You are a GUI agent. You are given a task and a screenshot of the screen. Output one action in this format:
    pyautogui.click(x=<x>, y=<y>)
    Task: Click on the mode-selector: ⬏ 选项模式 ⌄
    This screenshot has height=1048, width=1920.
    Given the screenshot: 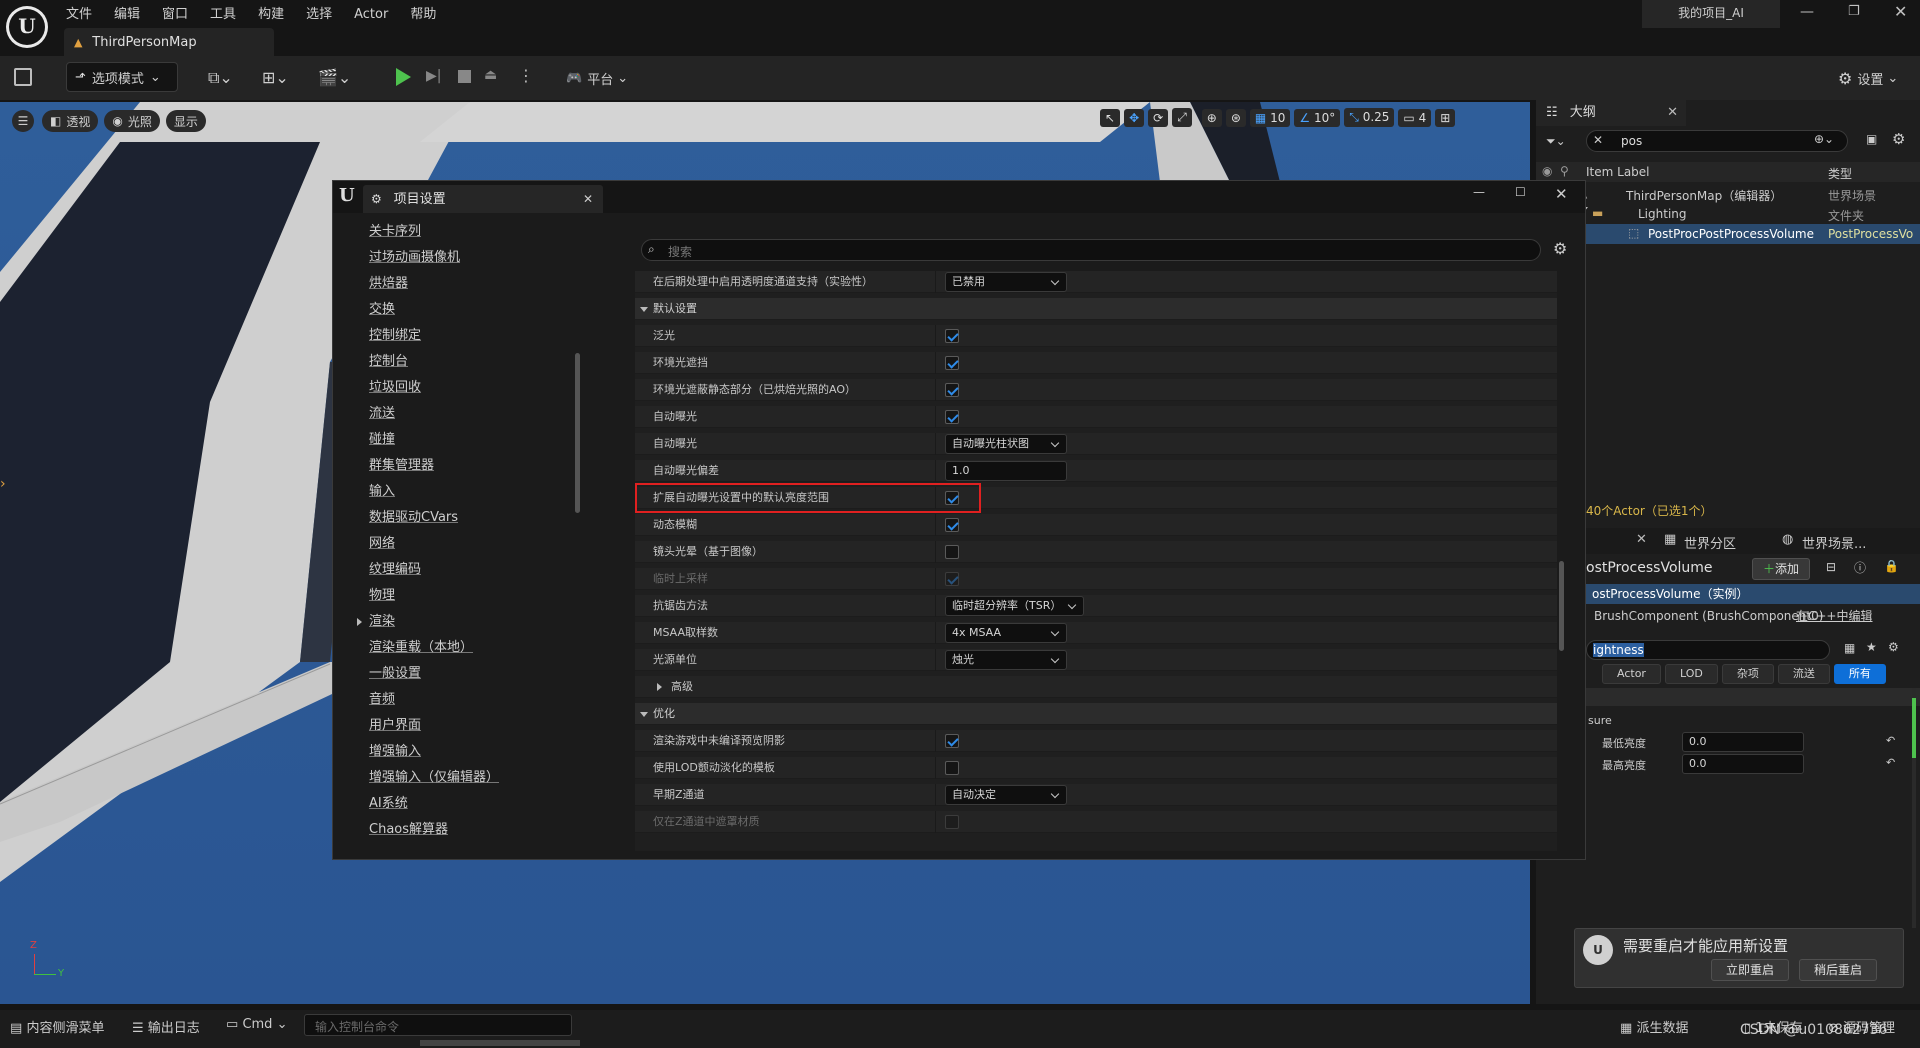 What is the action you would take?
    pyautogui.click(x=122, y=77)
    